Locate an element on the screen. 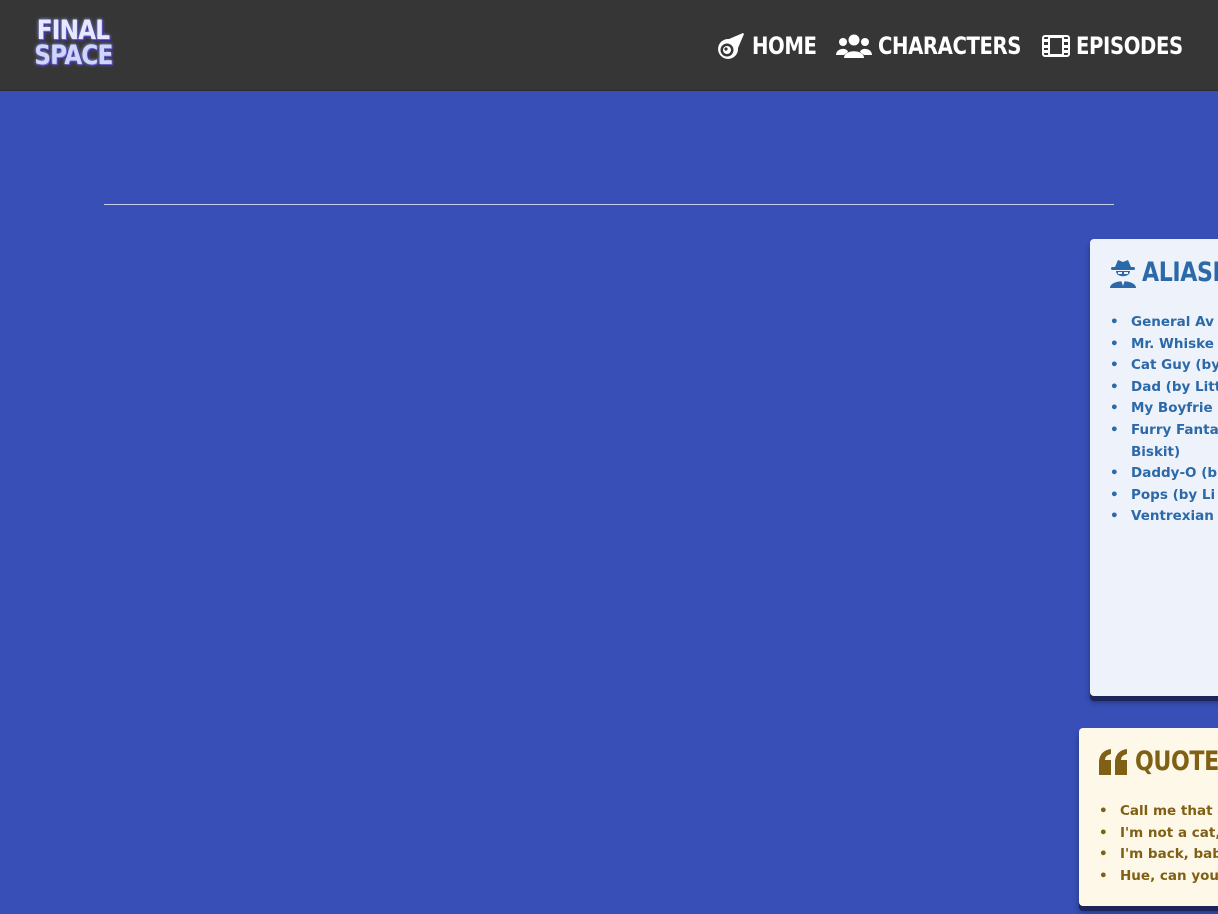 The height and width of the screenshot is (914, 1218). alias-item: Mr. Whiske is located at coordinates (1164, 345).